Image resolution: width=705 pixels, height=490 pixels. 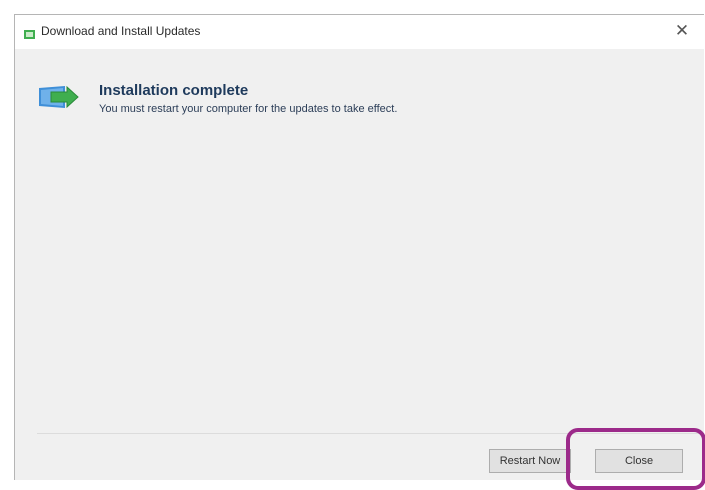 What do you see at coordinates (58, 97) in the screenshot?
I see `windows-update-icon` at bounding box center [58, 97].